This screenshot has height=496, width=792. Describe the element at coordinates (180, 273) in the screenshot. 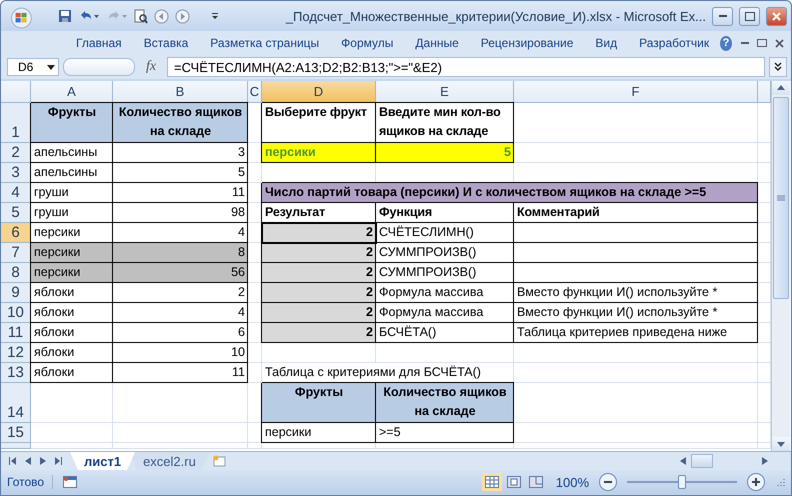

I see `table-cell: 56` at that location.